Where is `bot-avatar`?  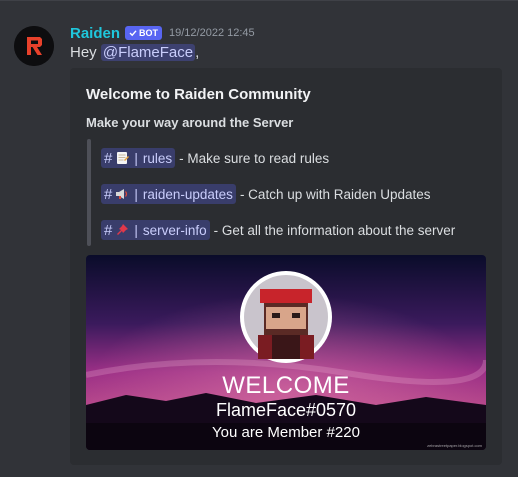 bot-avatar is located at coordinates (34, 46).